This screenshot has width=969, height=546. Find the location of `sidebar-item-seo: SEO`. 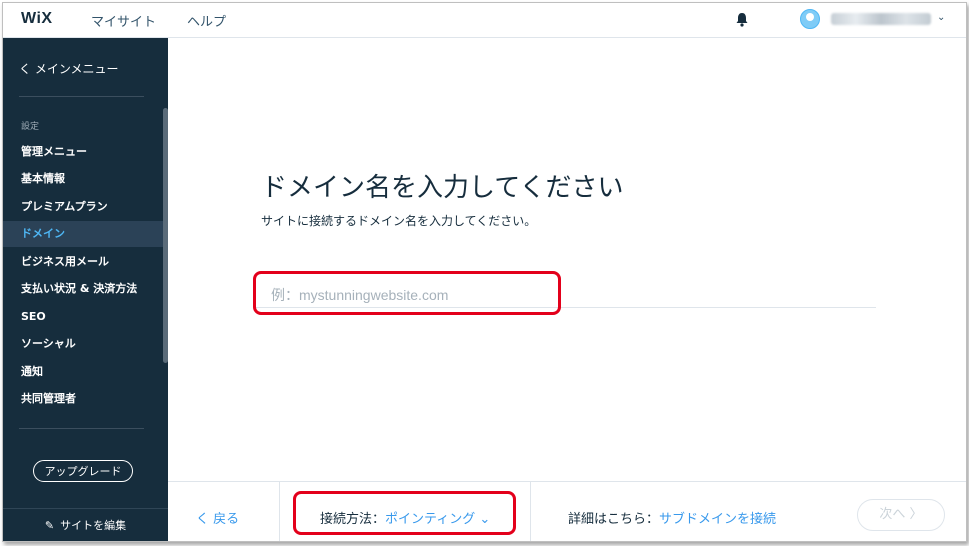

sidebar-item-seo: SEO is located at coordinates (83, 317).